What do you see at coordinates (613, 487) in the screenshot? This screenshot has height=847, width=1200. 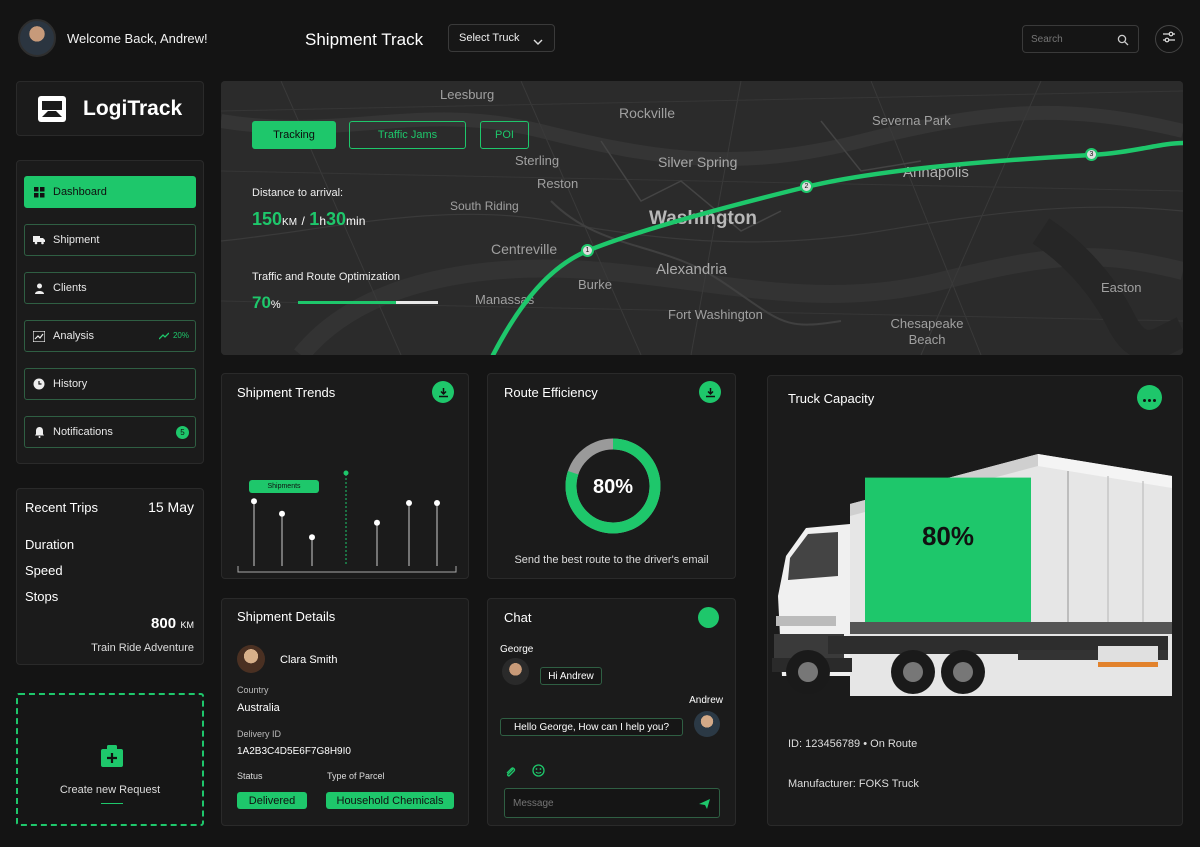 I see `efficiency-value: 80%` at bounding box center [613, 487].